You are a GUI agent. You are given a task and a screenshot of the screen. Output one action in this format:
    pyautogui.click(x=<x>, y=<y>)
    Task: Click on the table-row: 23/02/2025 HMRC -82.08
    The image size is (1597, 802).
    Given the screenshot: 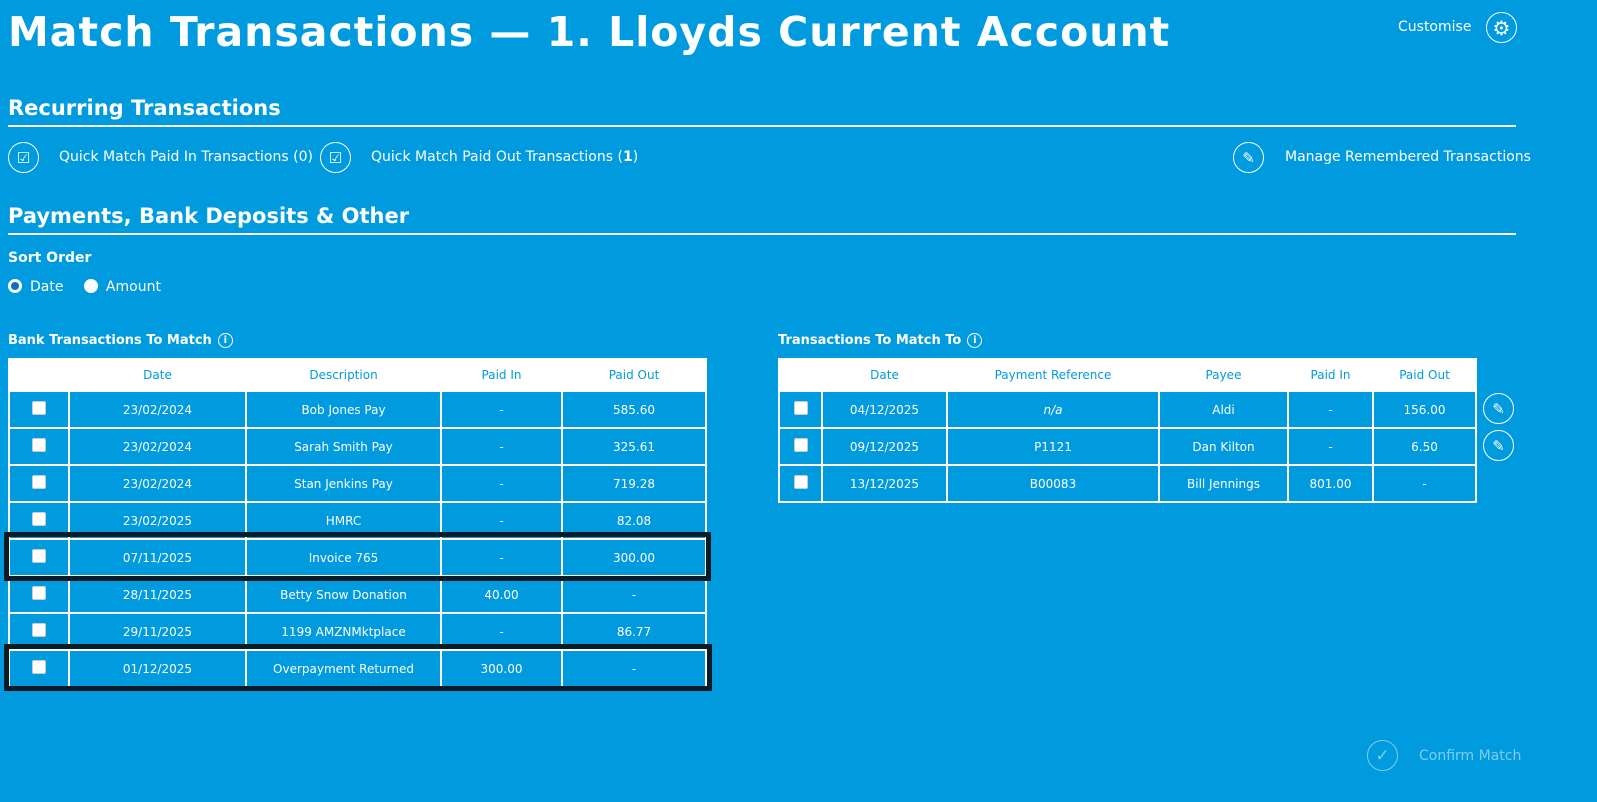 What is the action you would take?
    pyautogui.click(x=357, y=520)
    